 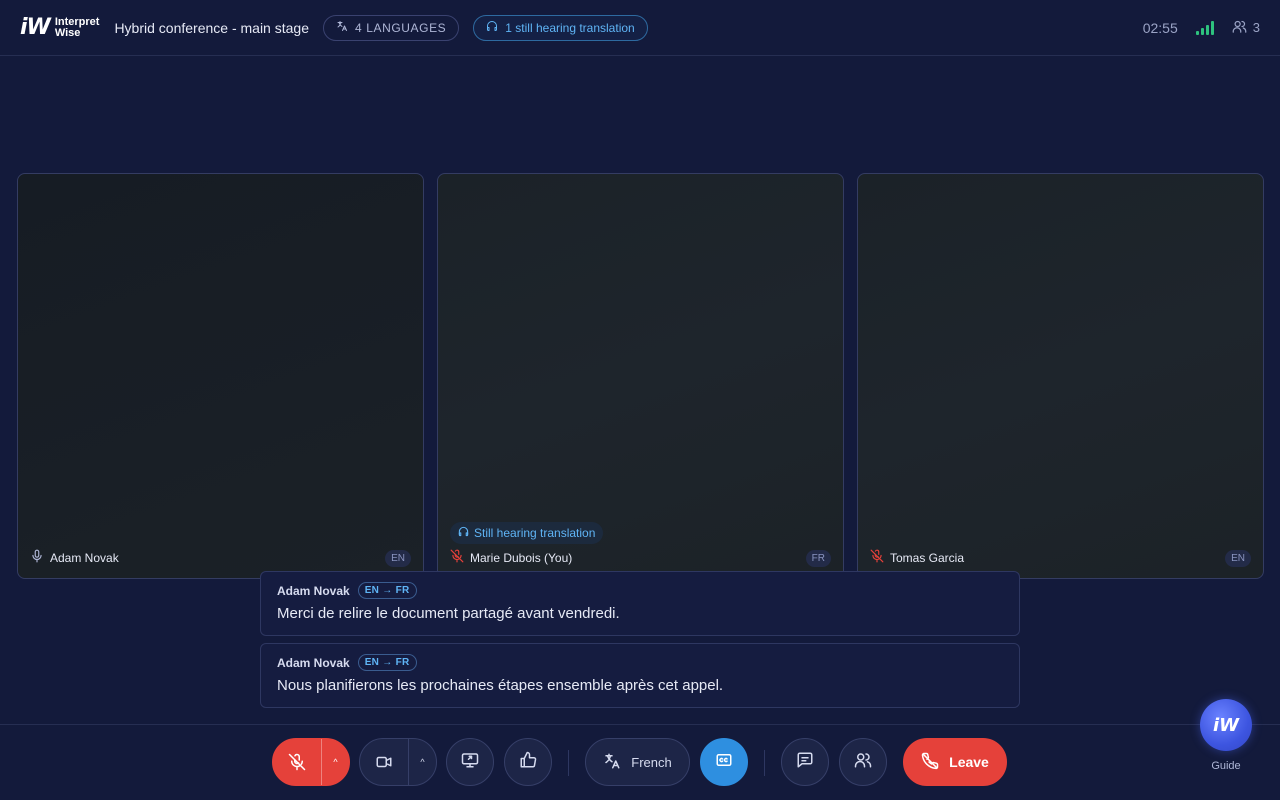 I want to click on participants-count: 3, so click(x=1246, y=28).